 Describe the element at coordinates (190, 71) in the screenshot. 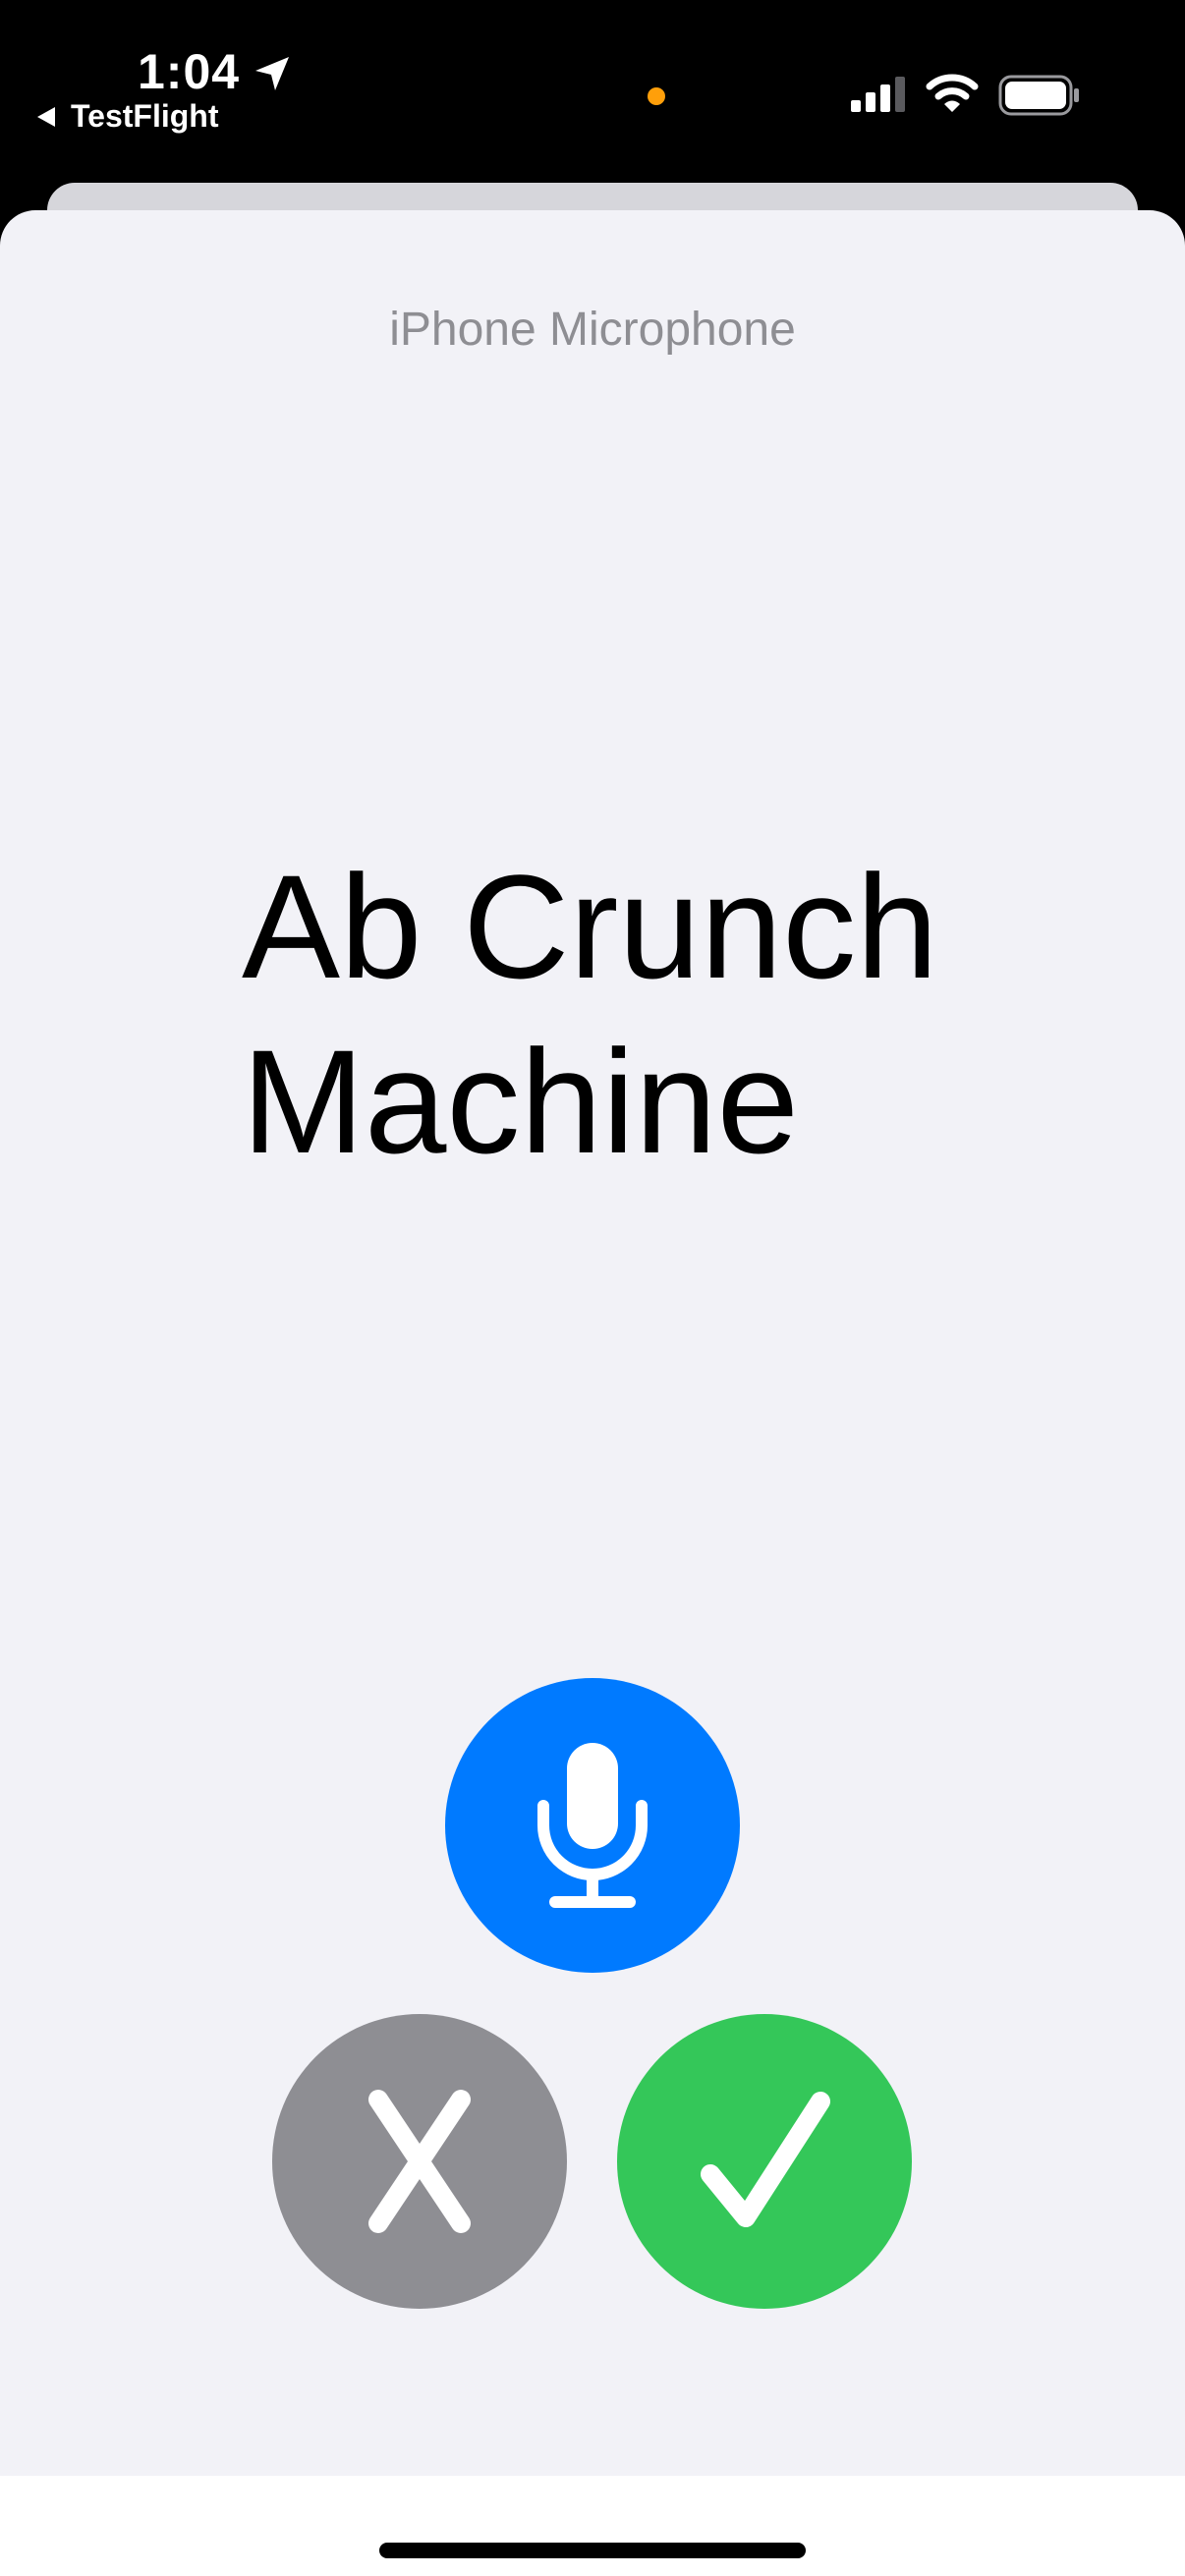

I see `status-time: 1:04` at that location.